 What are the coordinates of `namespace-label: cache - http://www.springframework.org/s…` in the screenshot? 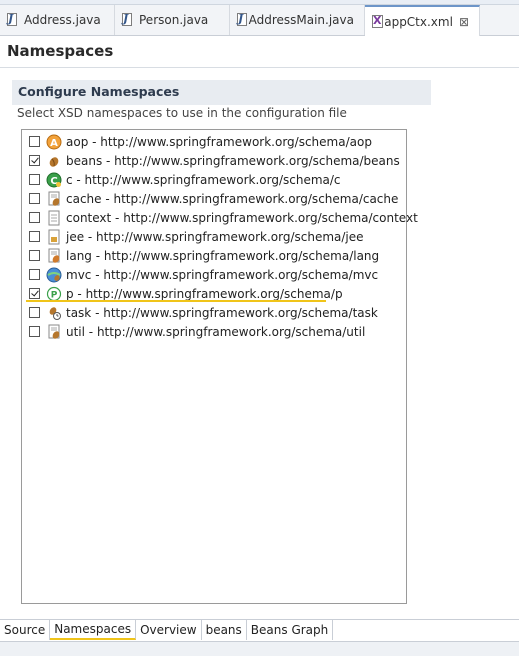 It's located at (232, 198).